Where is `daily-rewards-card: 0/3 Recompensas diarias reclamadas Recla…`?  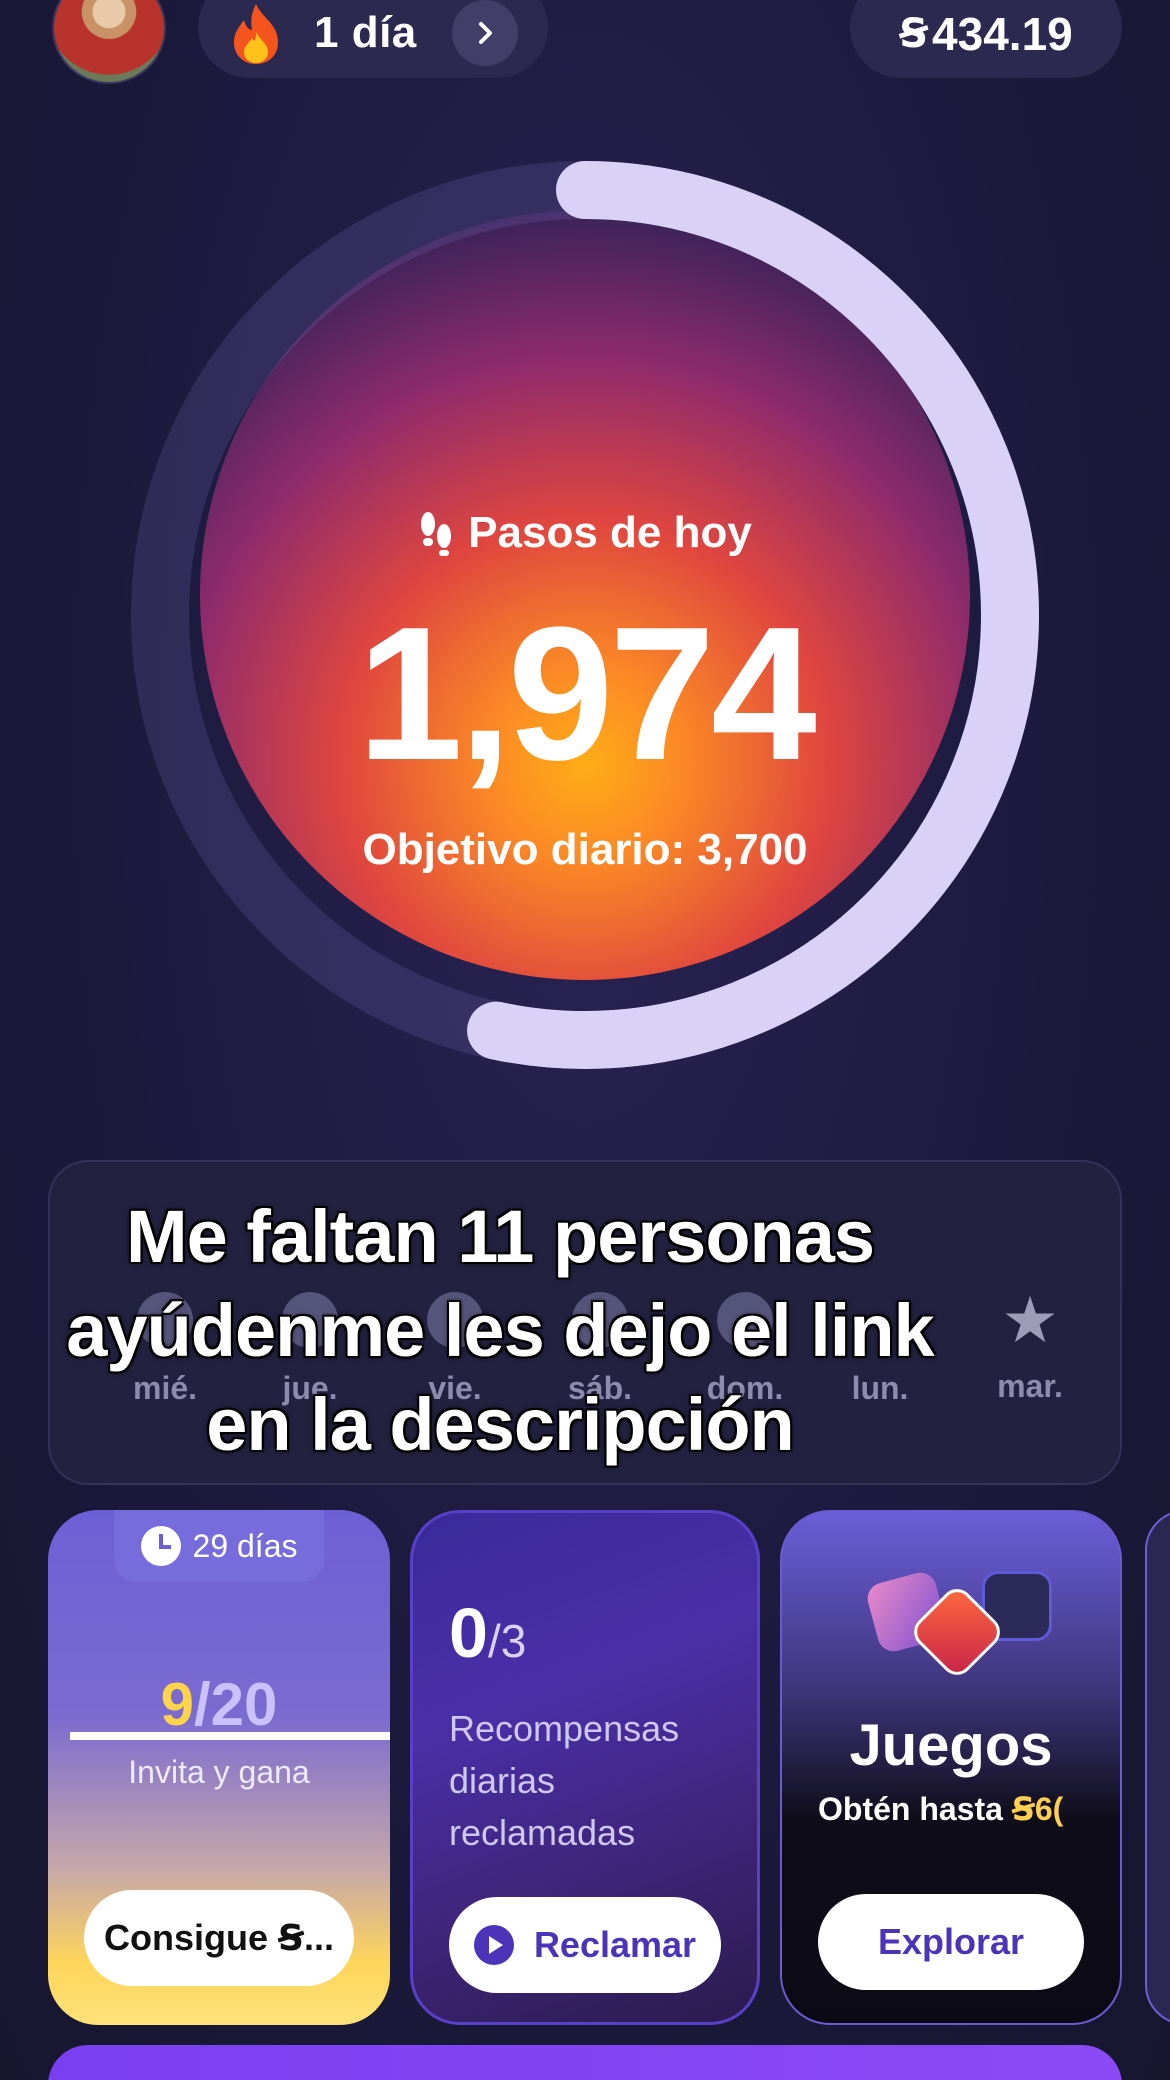
daily-rewards-card: 0/3 Recompensas diarias reclamadas Recla… is located at coordinates (585, 1767).